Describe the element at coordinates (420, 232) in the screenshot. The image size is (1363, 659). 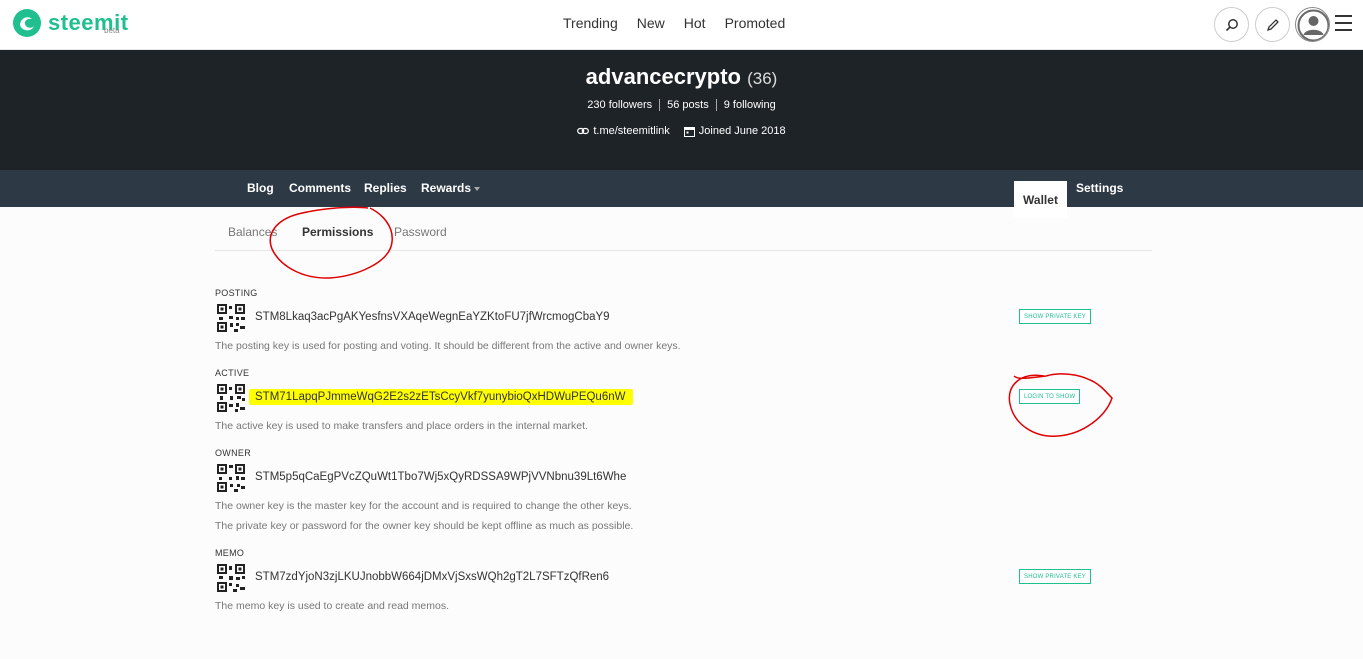
I see `wallet-tab-password: Password` at that location.